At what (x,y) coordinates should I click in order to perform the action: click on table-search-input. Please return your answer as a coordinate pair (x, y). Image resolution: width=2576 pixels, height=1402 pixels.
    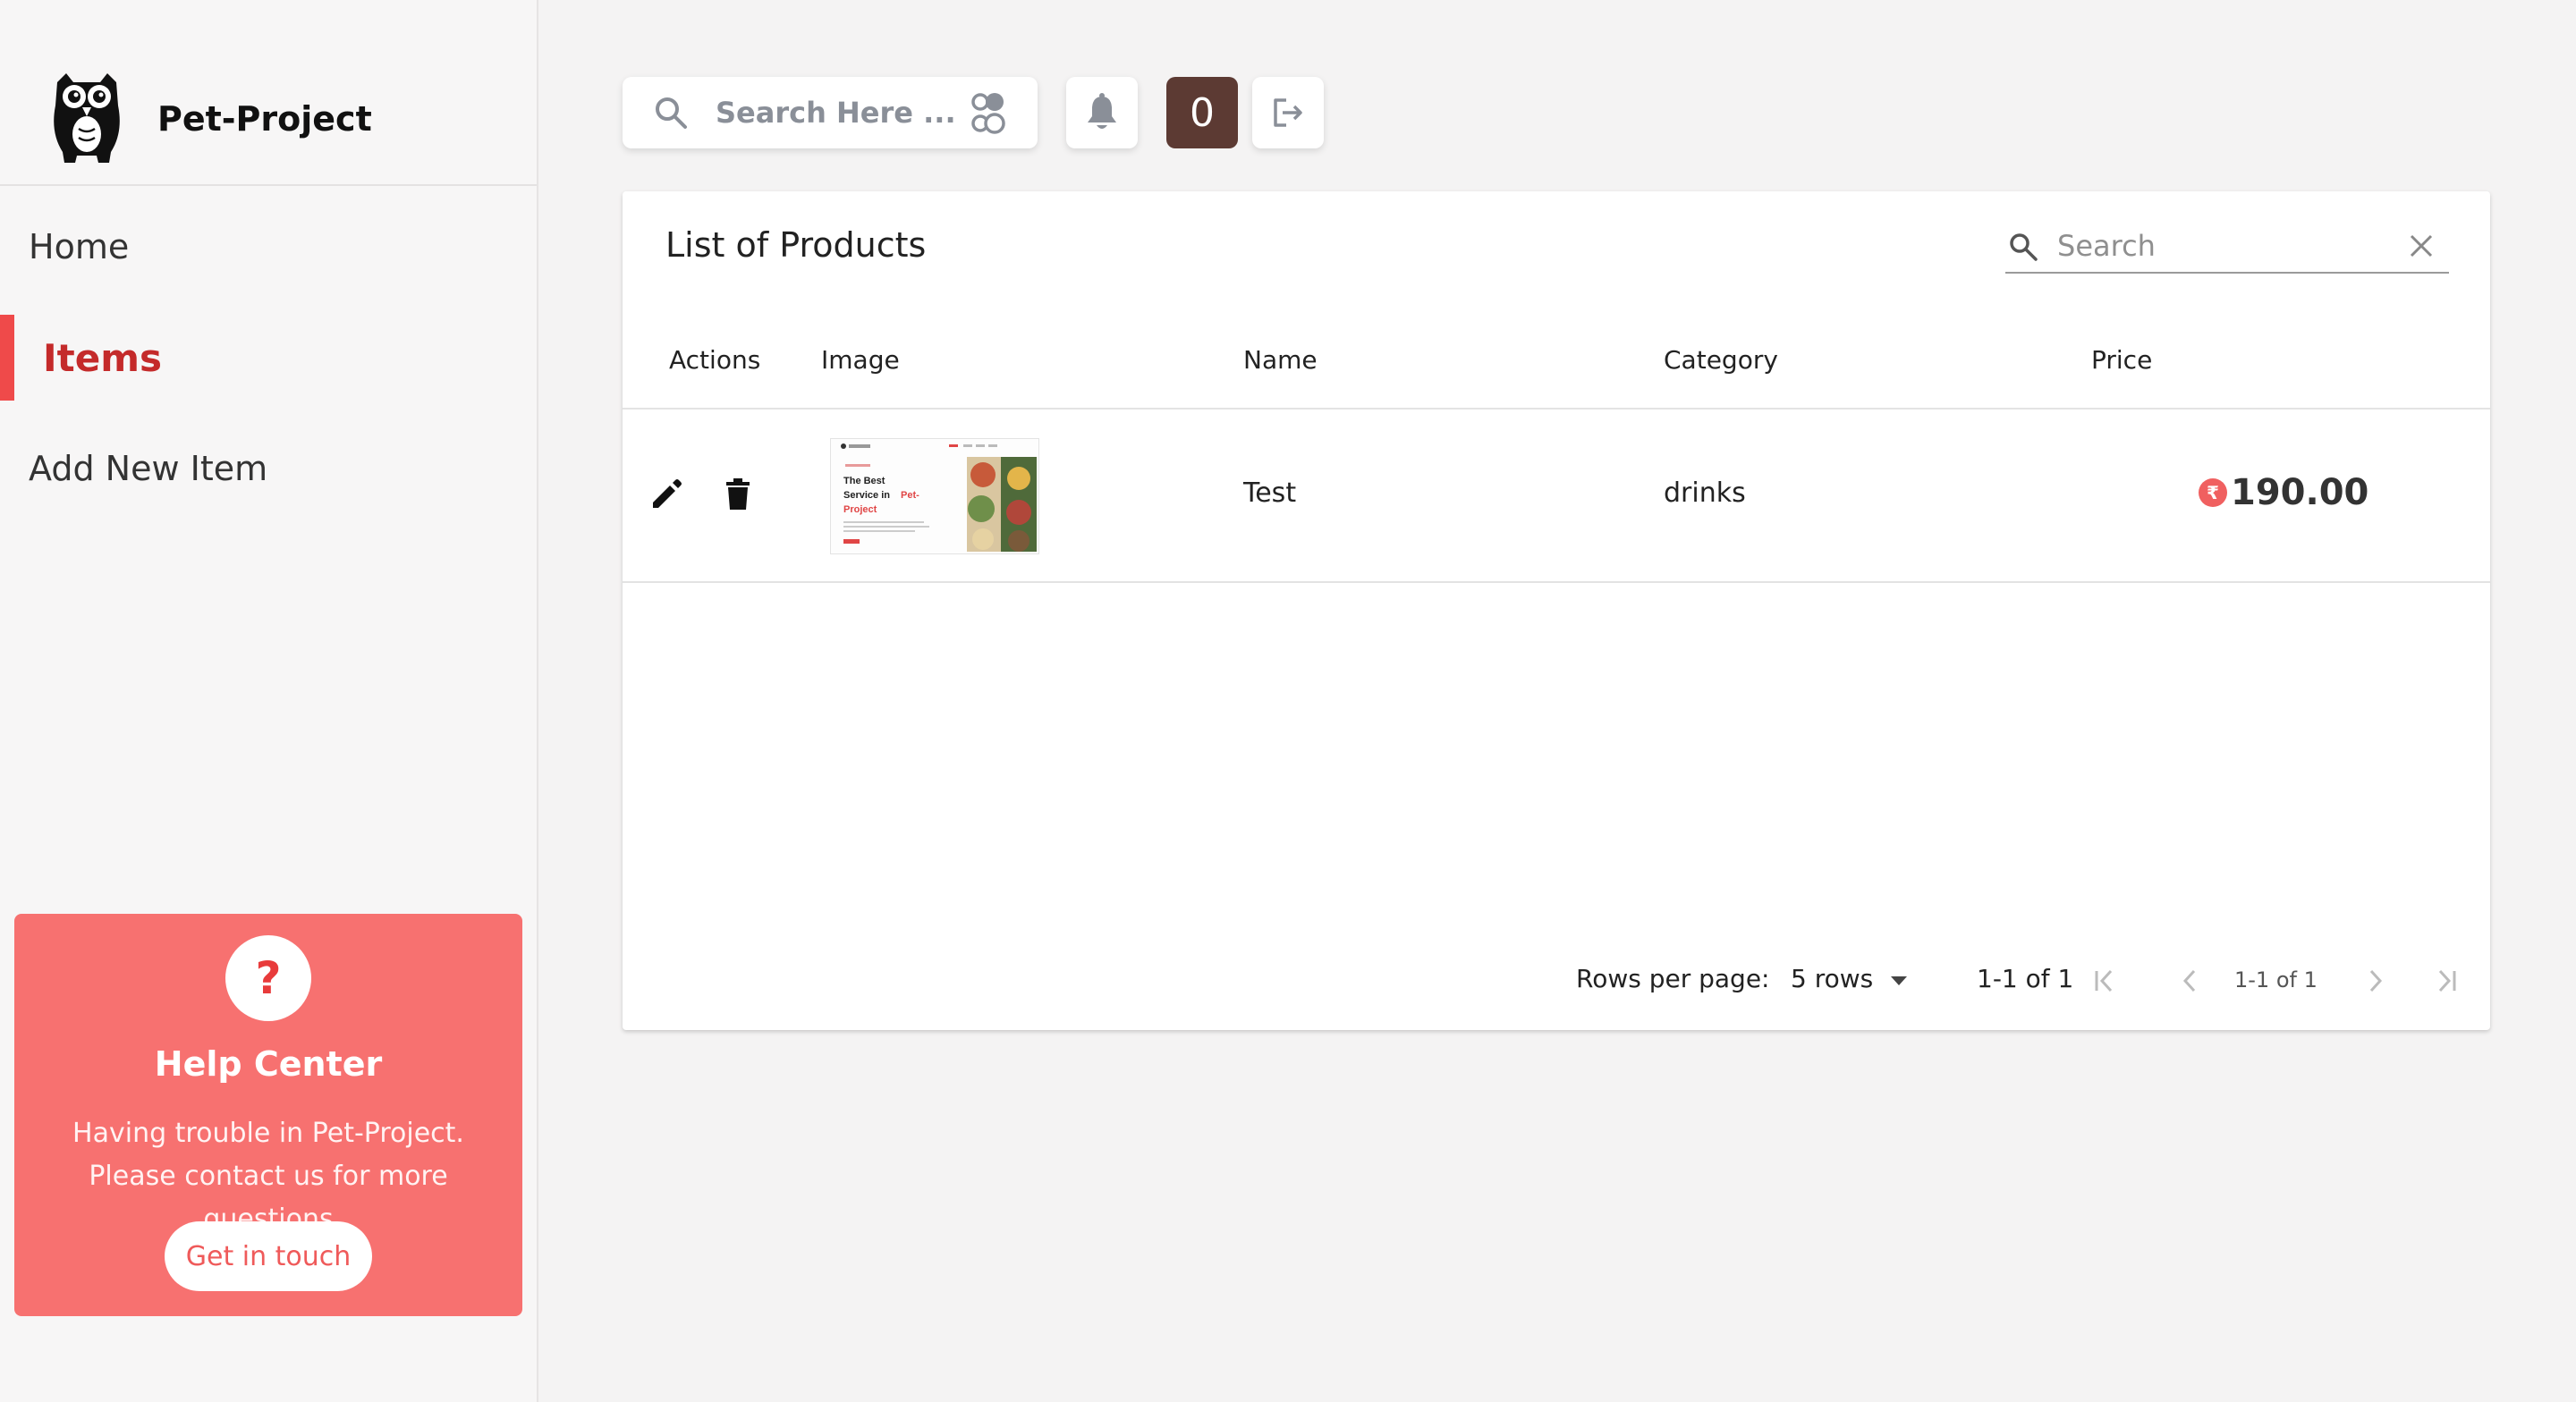
    Looking at the image, I should click on (2218, 246).